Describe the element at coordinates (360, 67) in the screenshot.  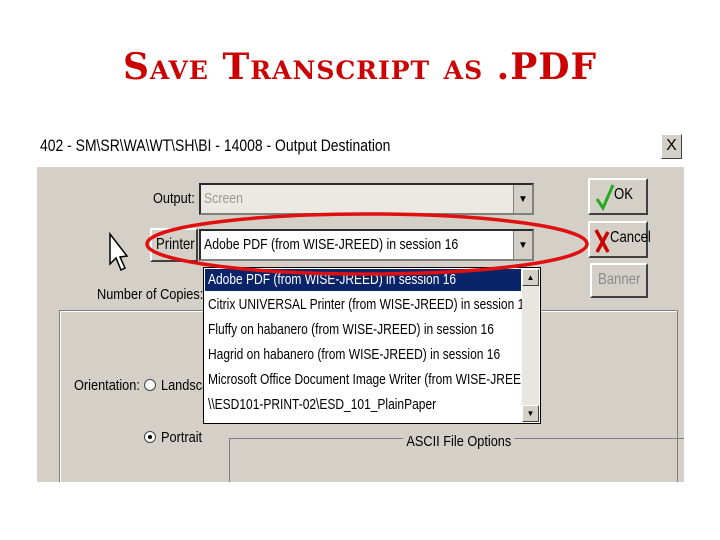
I see `slide-title: Save Transcript as .PDF` at that location.